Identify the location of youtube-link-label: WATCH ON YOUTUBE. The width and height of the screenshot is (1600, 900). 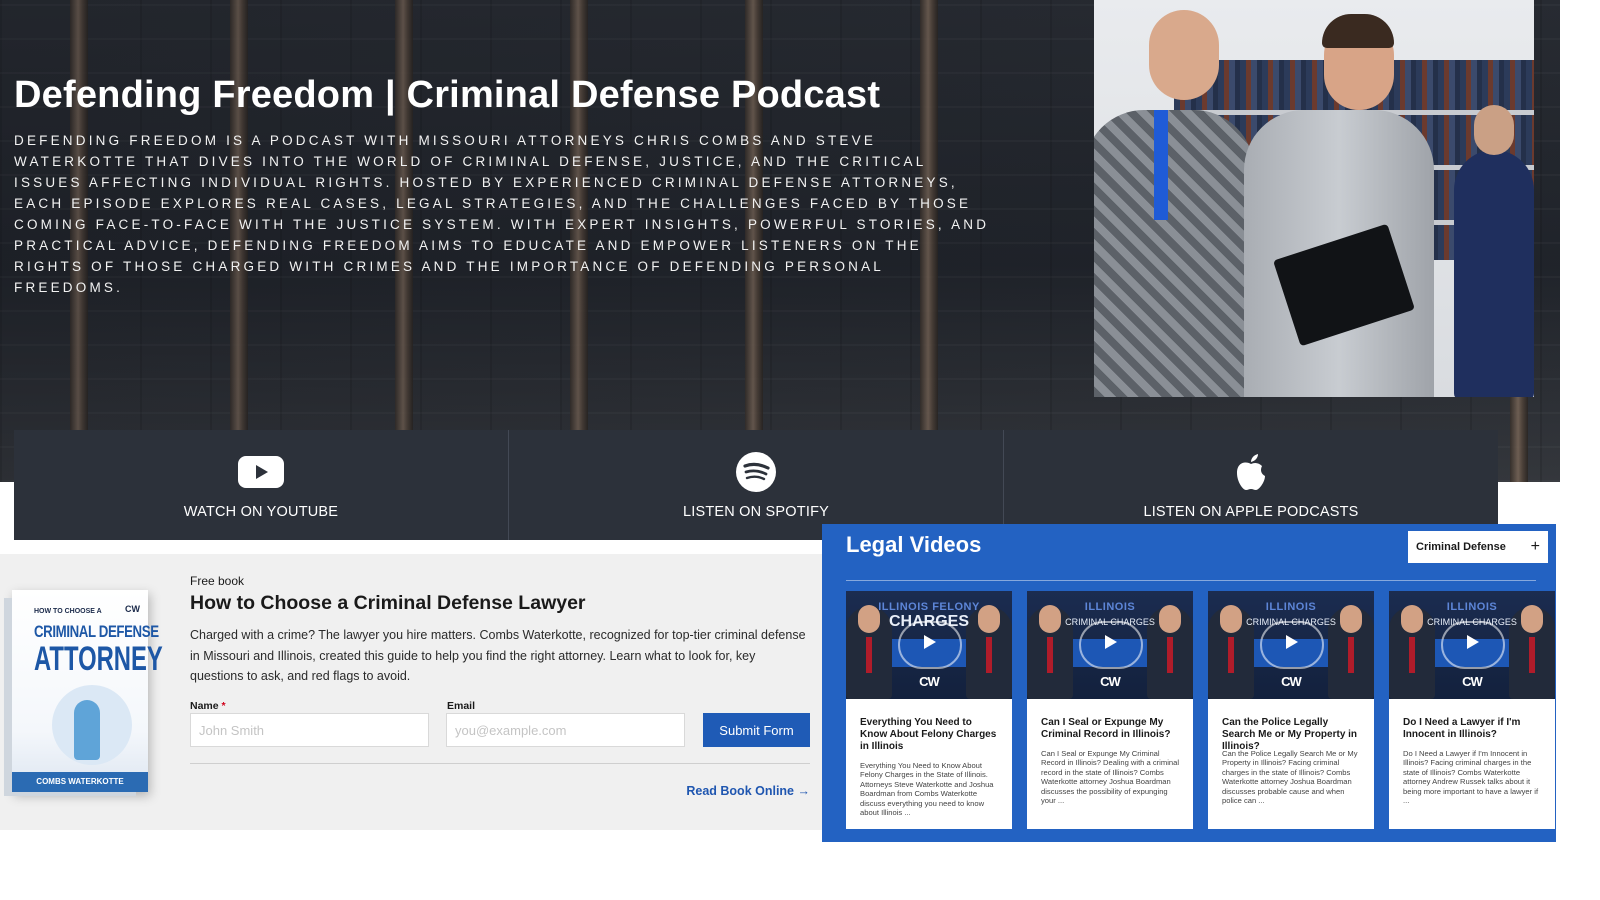
(261, 512).